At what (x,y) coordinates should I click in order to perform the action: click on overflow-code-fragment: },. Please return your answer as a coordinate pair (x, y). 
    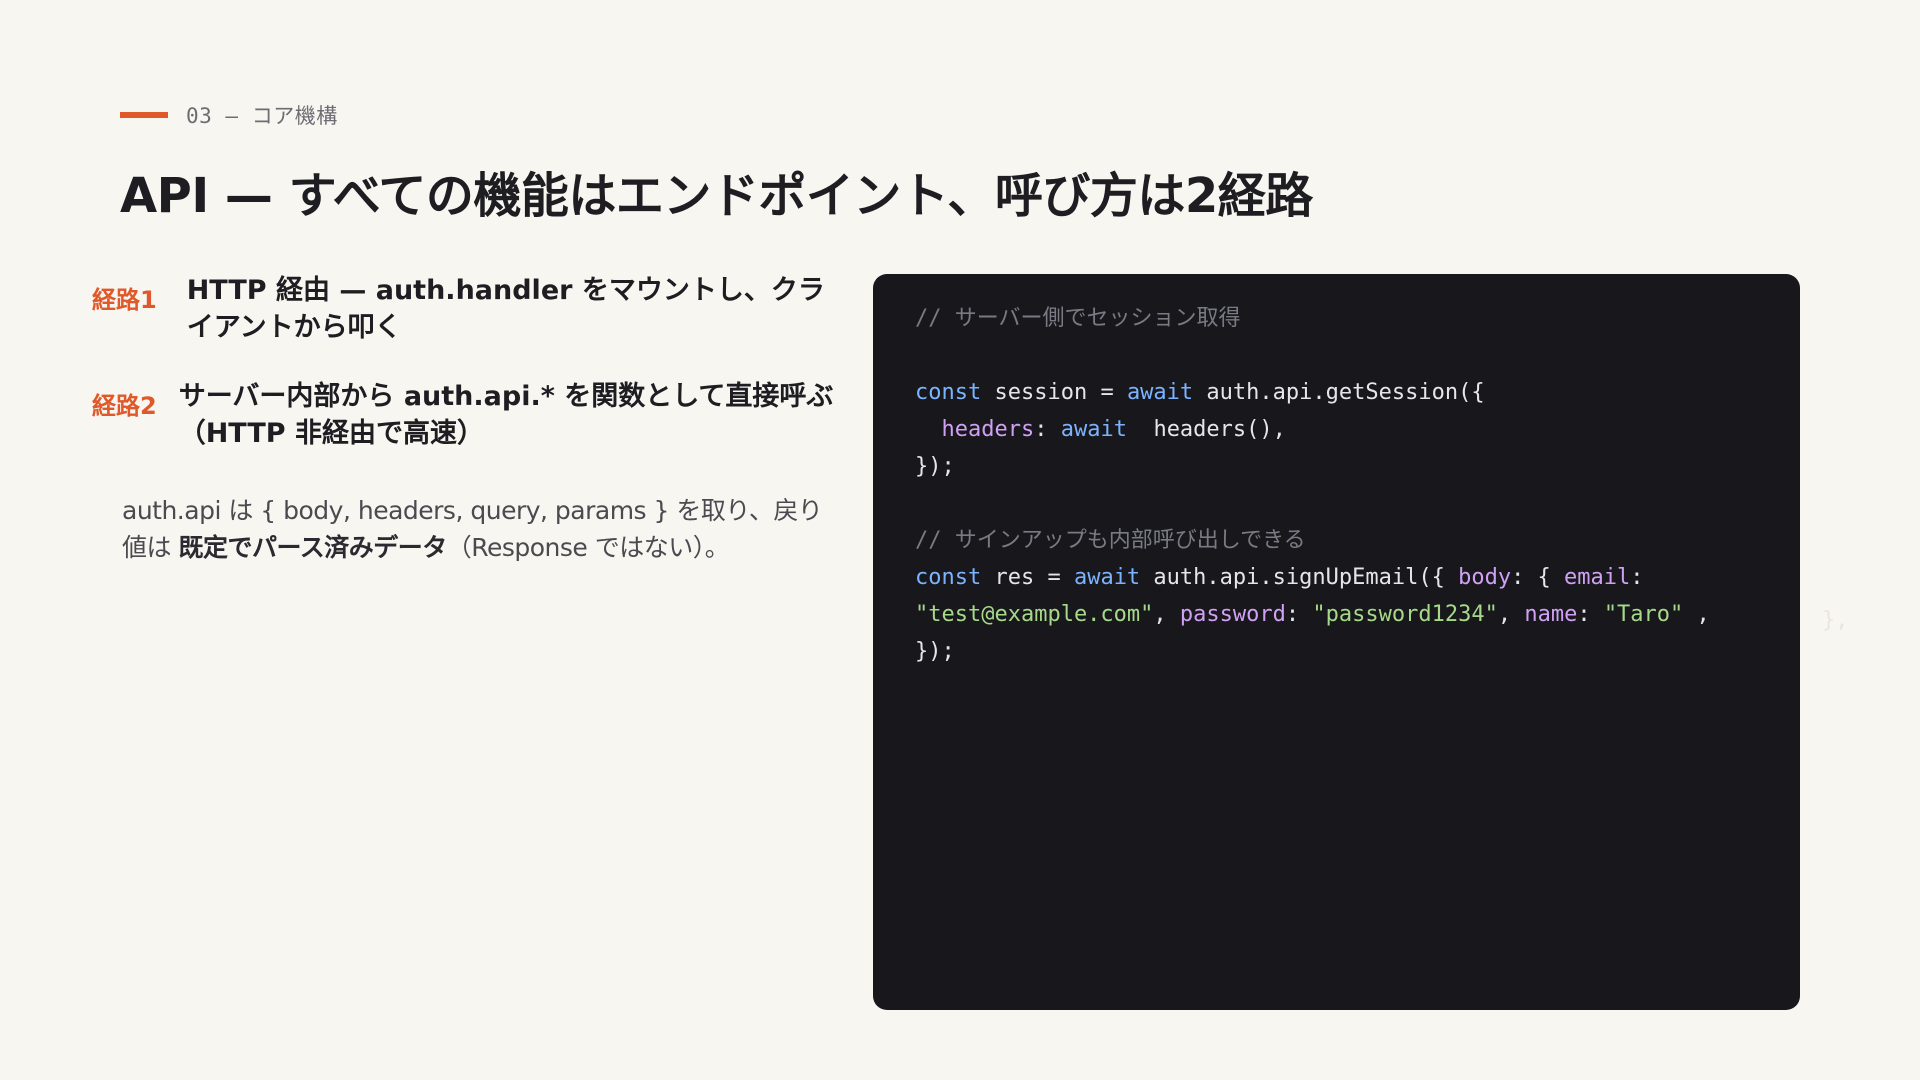
    Looking at the image, I should click on (1835, 620).